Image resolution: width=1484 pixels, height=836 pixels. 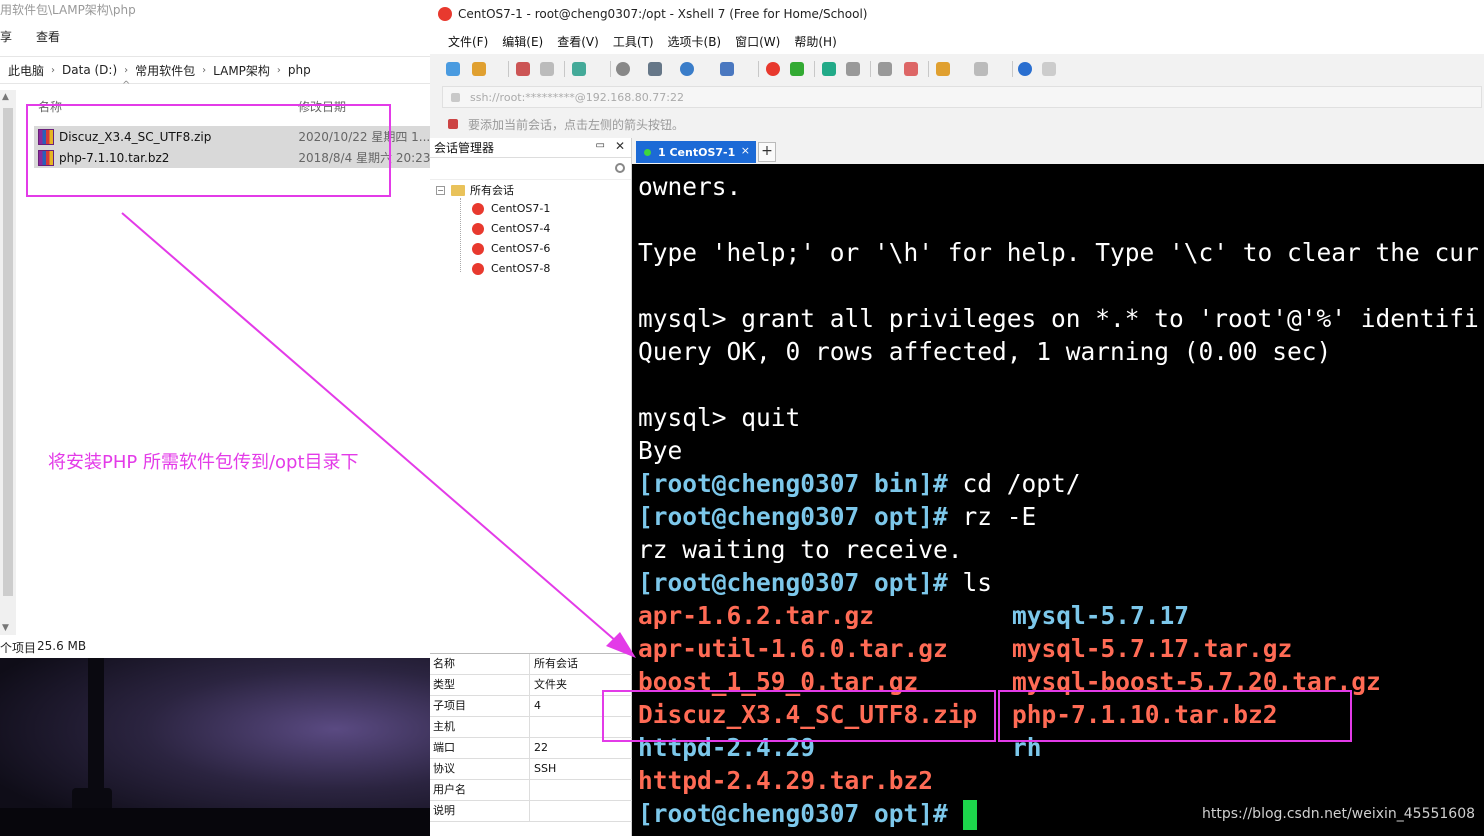 I want to click on ls-entry: httpd-2.4.29.tar.bz2, so click(x=786, y=780).